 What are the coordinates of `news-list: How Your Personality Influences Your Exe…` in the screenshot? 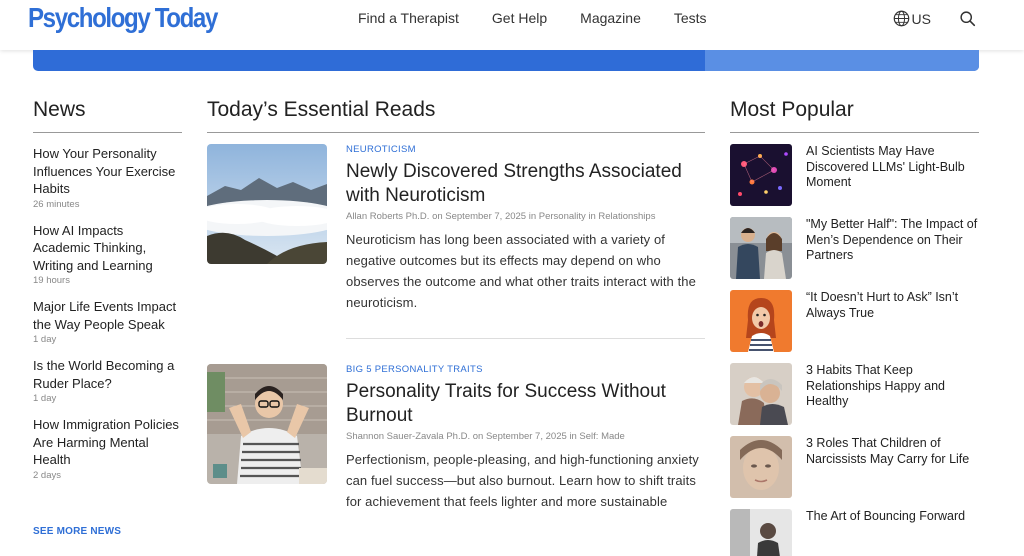 It's located at (107, 313).